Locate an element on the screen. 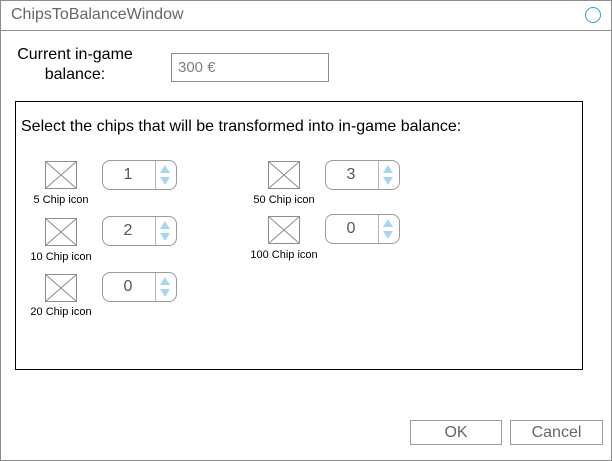  chip-100-quantity-value: 0 is located at coordinates (351, 229).